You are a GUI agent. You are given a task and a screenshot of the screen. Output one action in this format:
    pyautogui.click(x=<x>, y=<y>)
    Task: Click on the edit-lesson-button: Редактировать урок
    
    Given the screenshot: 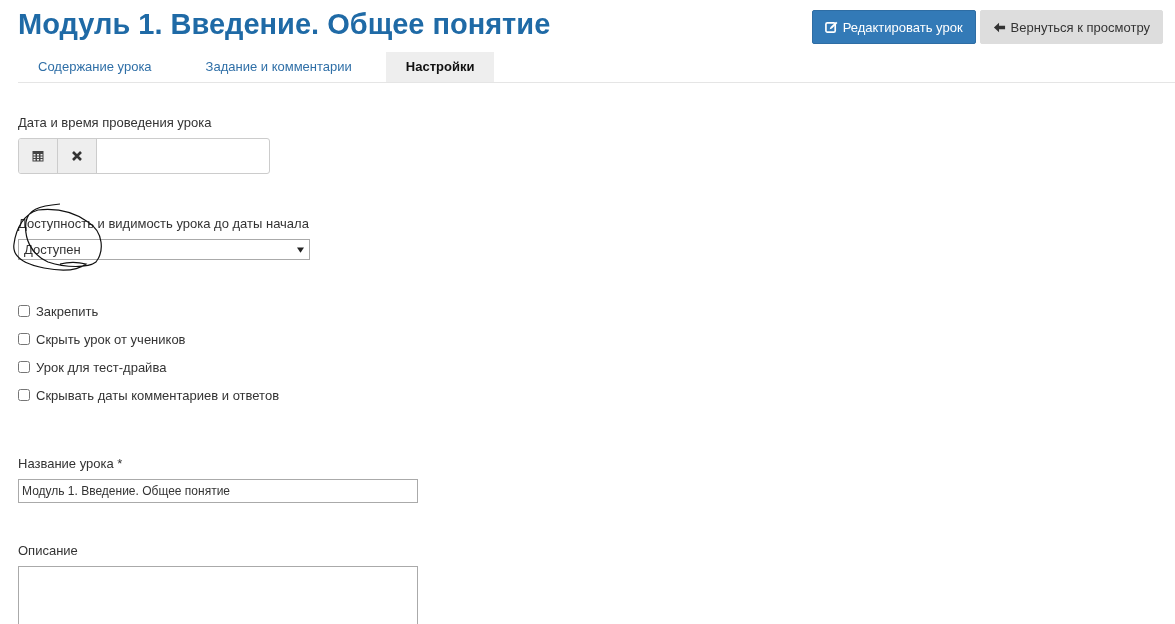 What is the action you would take?
    pyautogui.click(x=893, y=27)
    